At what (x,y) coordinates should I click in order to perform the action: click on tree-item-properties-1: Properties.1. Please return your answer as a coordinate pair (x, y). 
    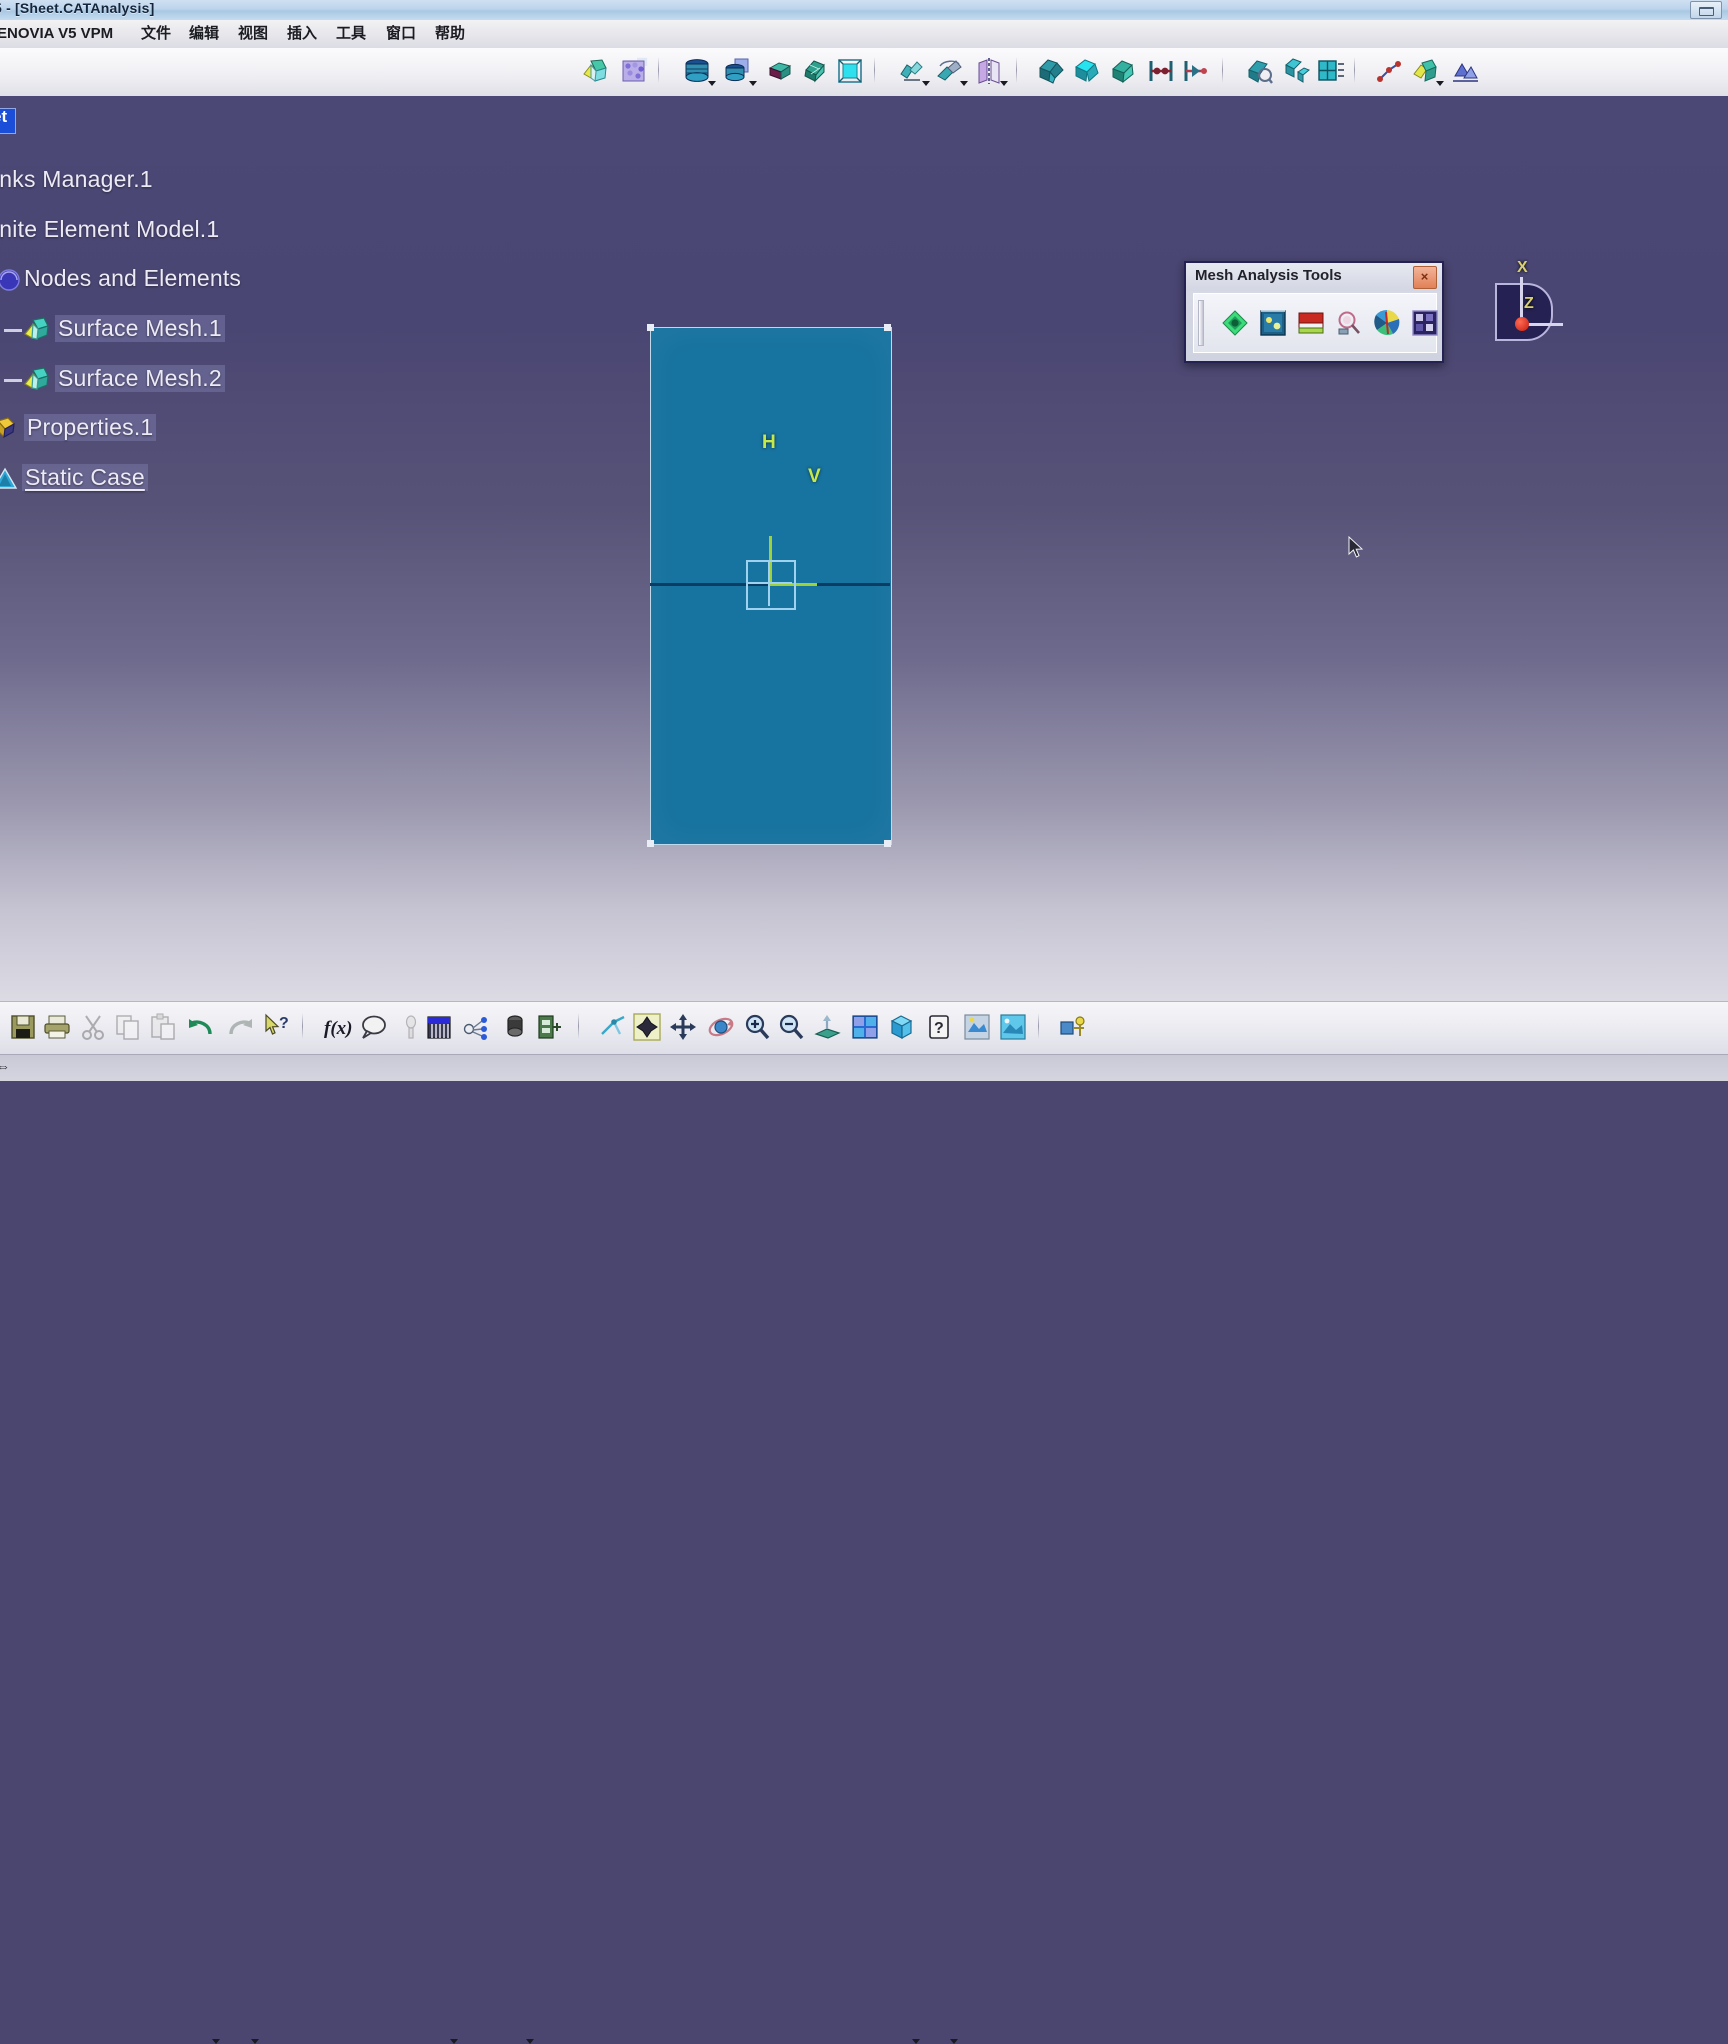
    Looking at the image, I should click on (90, 427).